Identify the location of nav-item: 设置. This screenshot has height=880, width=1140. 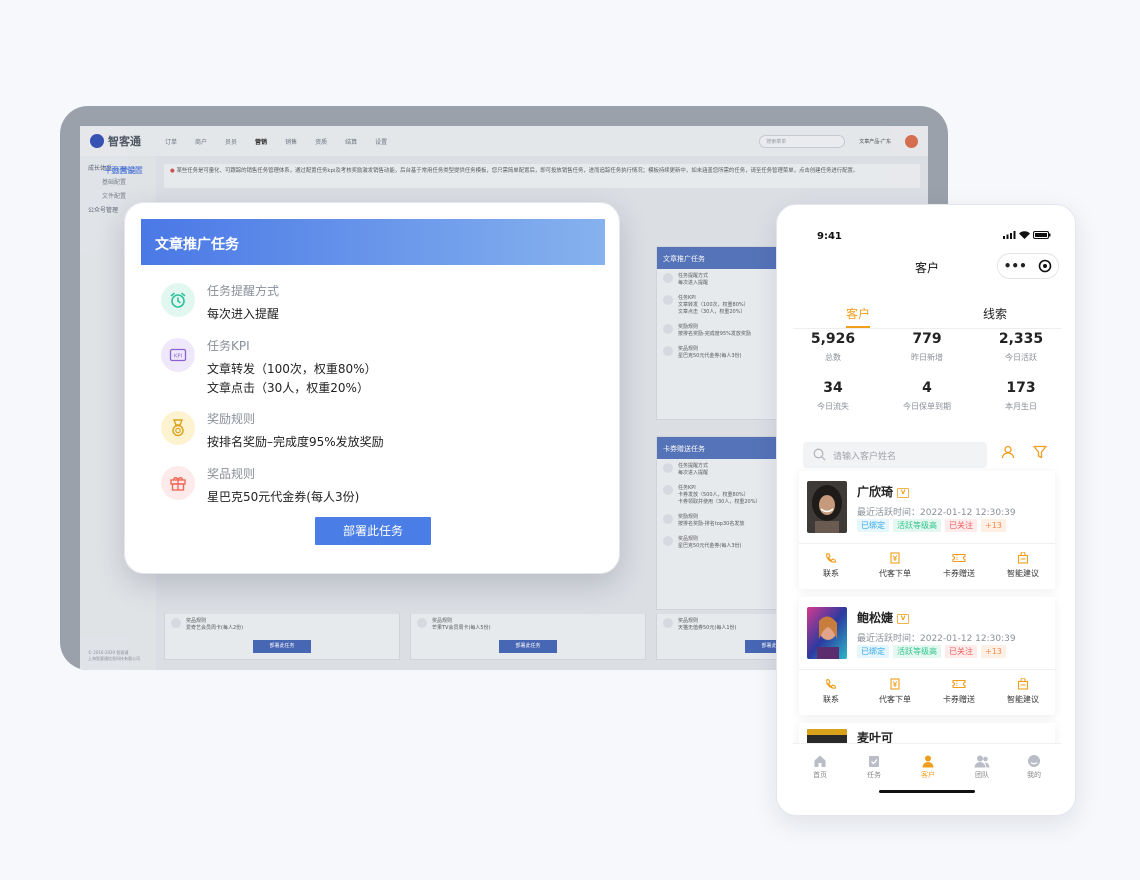
(381, 141).